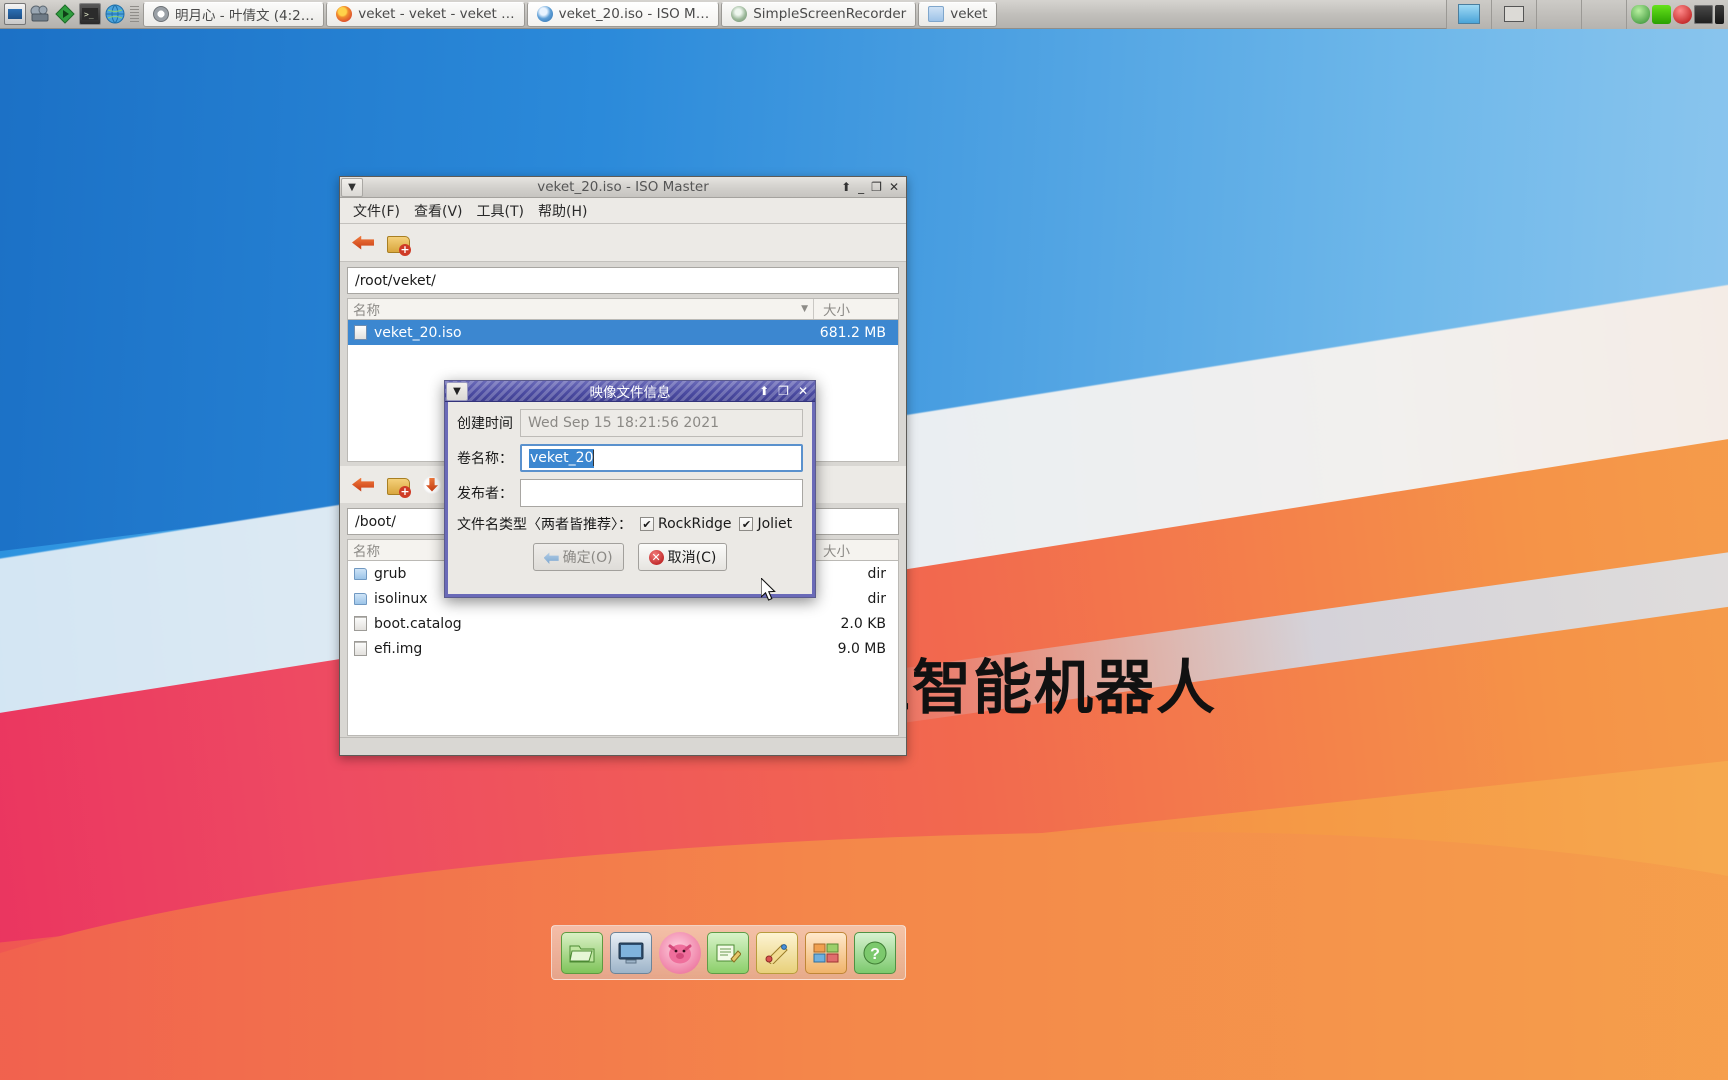 The image size is (1728, 1080). I want to click on volume-name-row: 卷名称： veket_20, so click(630, 458).